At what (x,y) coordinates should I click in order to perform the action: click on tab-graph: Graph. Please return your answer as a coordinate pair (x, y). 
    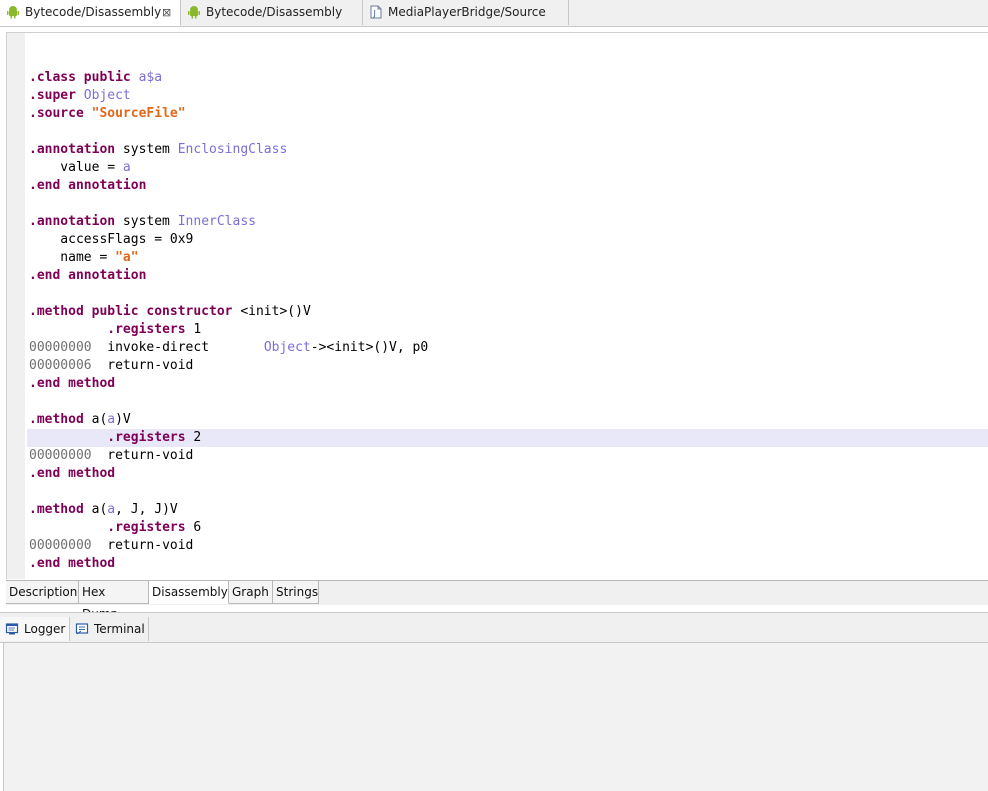
    Looking at the image, I should click on (251, 592).